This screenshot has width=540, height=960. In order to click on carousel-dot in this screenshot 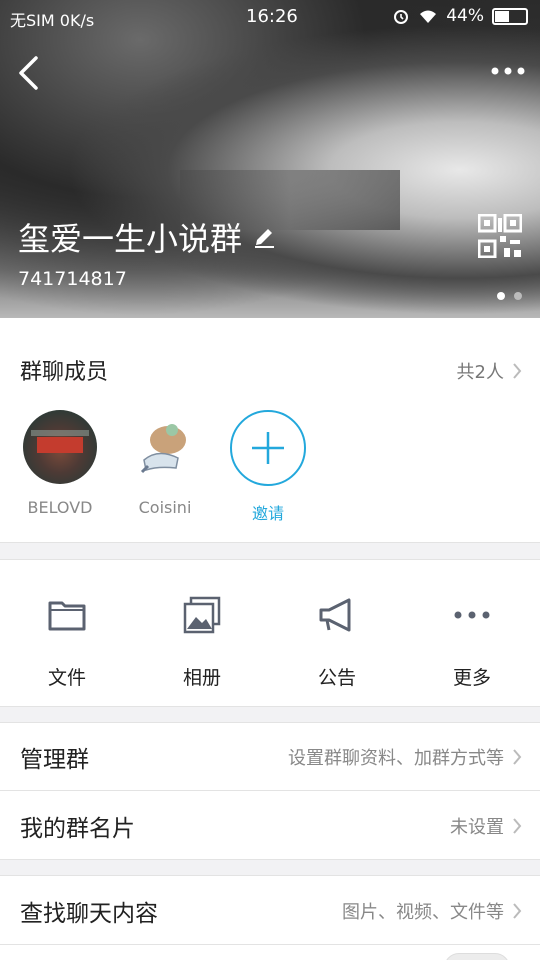, I will do `click(518, 296)`.